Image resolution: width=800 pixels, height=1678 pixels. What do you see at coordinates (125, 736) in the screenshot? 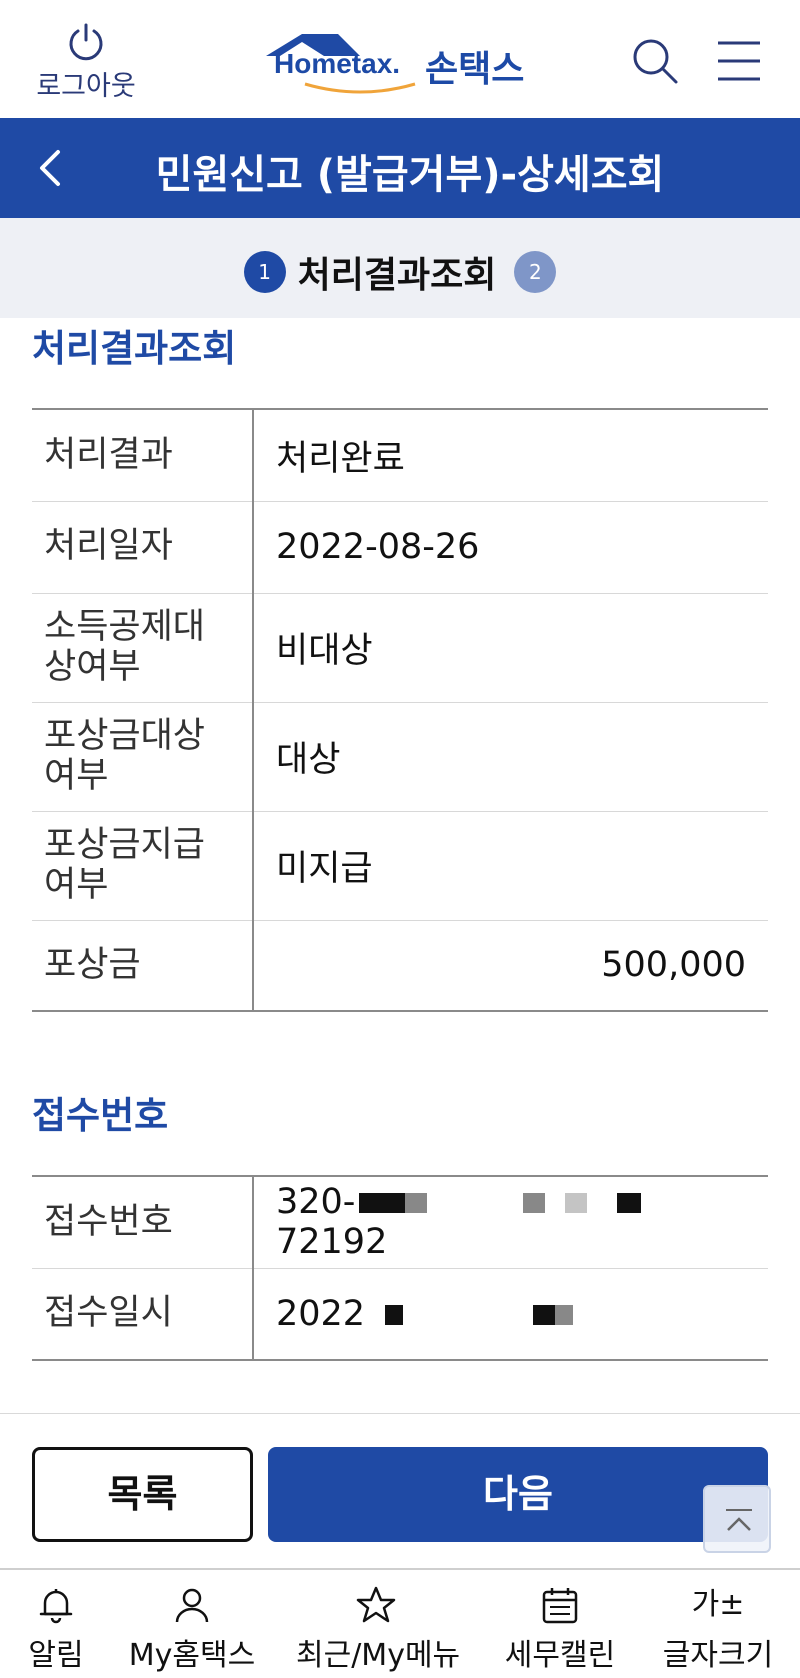
I see `row-label-reward-target-line1: 포상금대상` at bounding box center [125, 736].